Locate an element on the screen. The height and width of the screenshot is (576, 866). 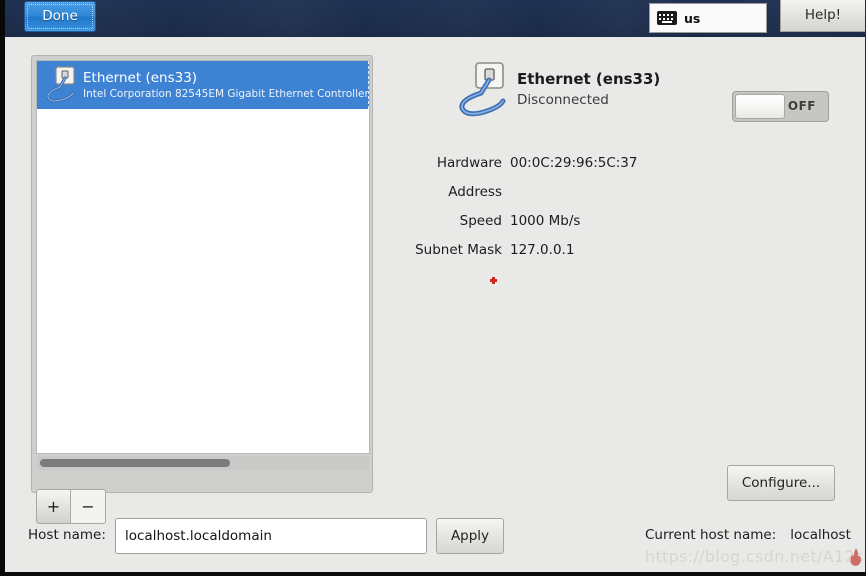
keyboard-layout-indicator: us is located at coordinates (708, 18).